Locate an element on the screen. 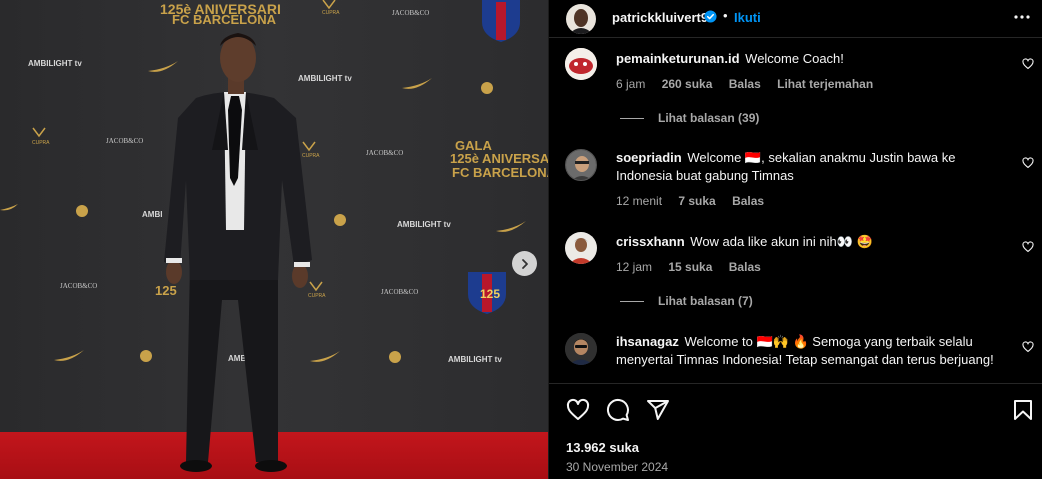 This screenshot has width=1042, height=479. view-replies-button: Lihat balasan (39) is located at coordinates (689, 118).